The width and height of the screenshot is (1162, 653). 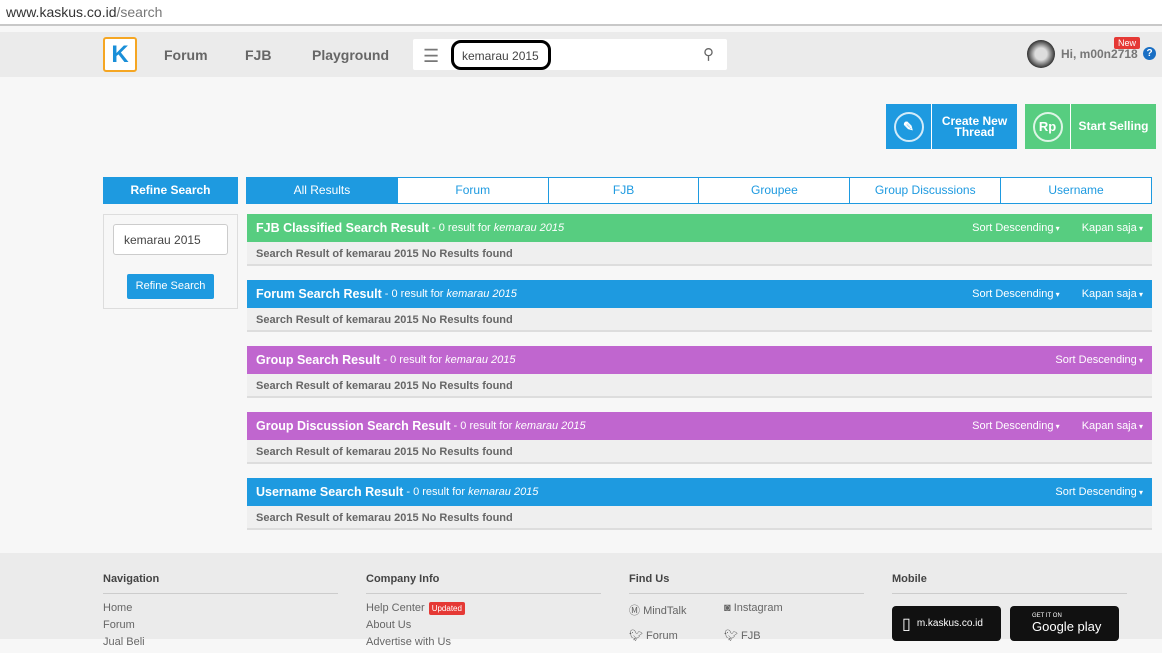 What do you see at coordinates (1041, 54) in the screenshot?
I see `avatar` at bounding box center [1041, 54].